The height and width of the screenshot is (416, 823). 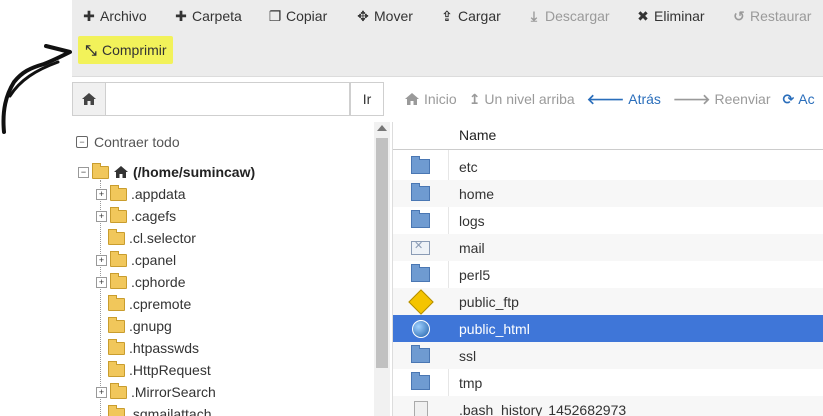 What do you see at coordinates (154, 260) in the screenshot?
I see `tree-item-label: .cpanel` at bounding box center [154, 260].